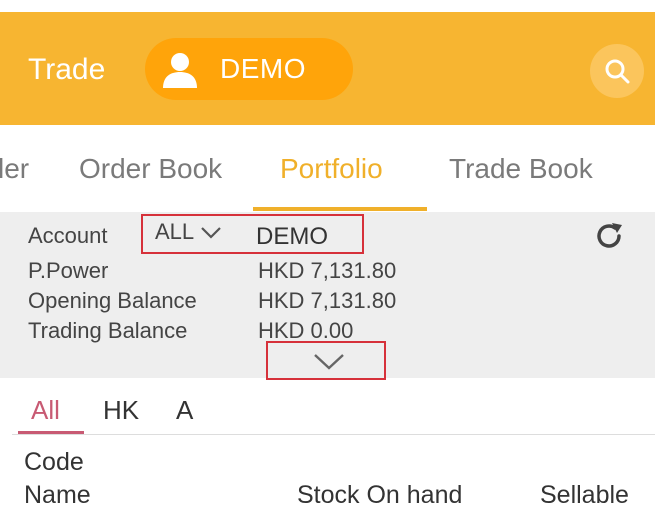  Describe the element at coordinates (180, 70) in the screenshot. I see `user-icon` at that location.